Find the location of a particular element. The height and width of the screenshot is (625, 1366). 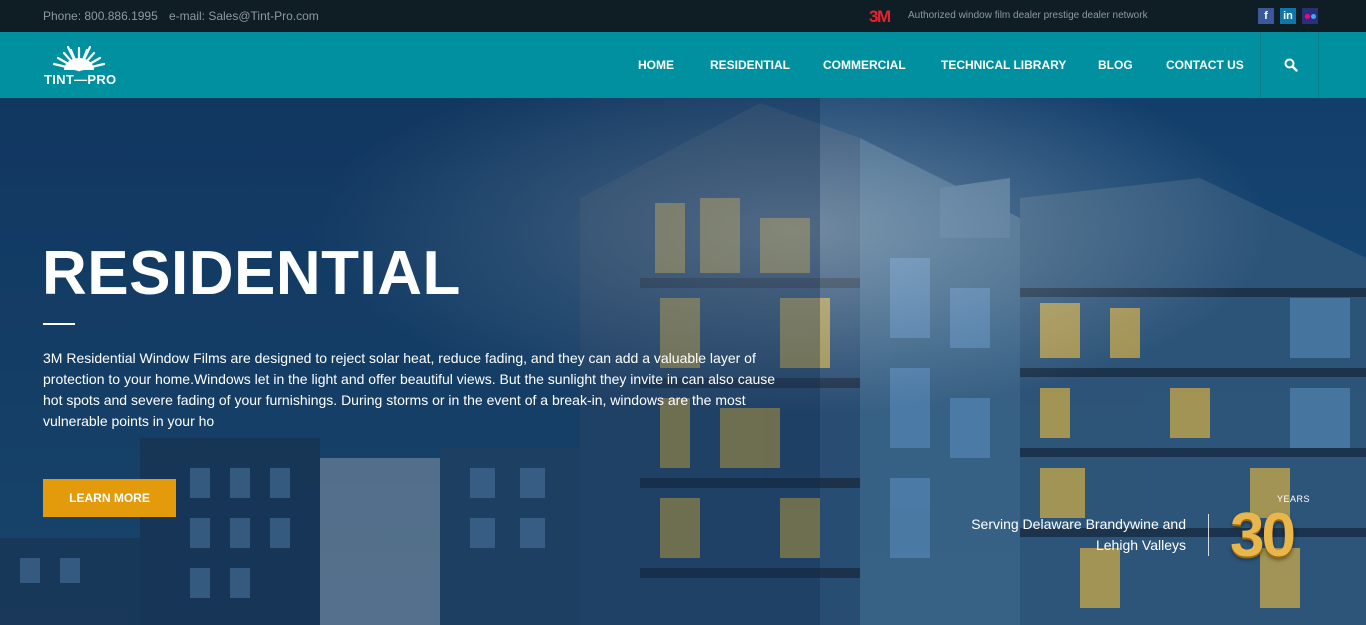

phone-number: Phone: 800.886.1995 is located at coordinates (100, 16).